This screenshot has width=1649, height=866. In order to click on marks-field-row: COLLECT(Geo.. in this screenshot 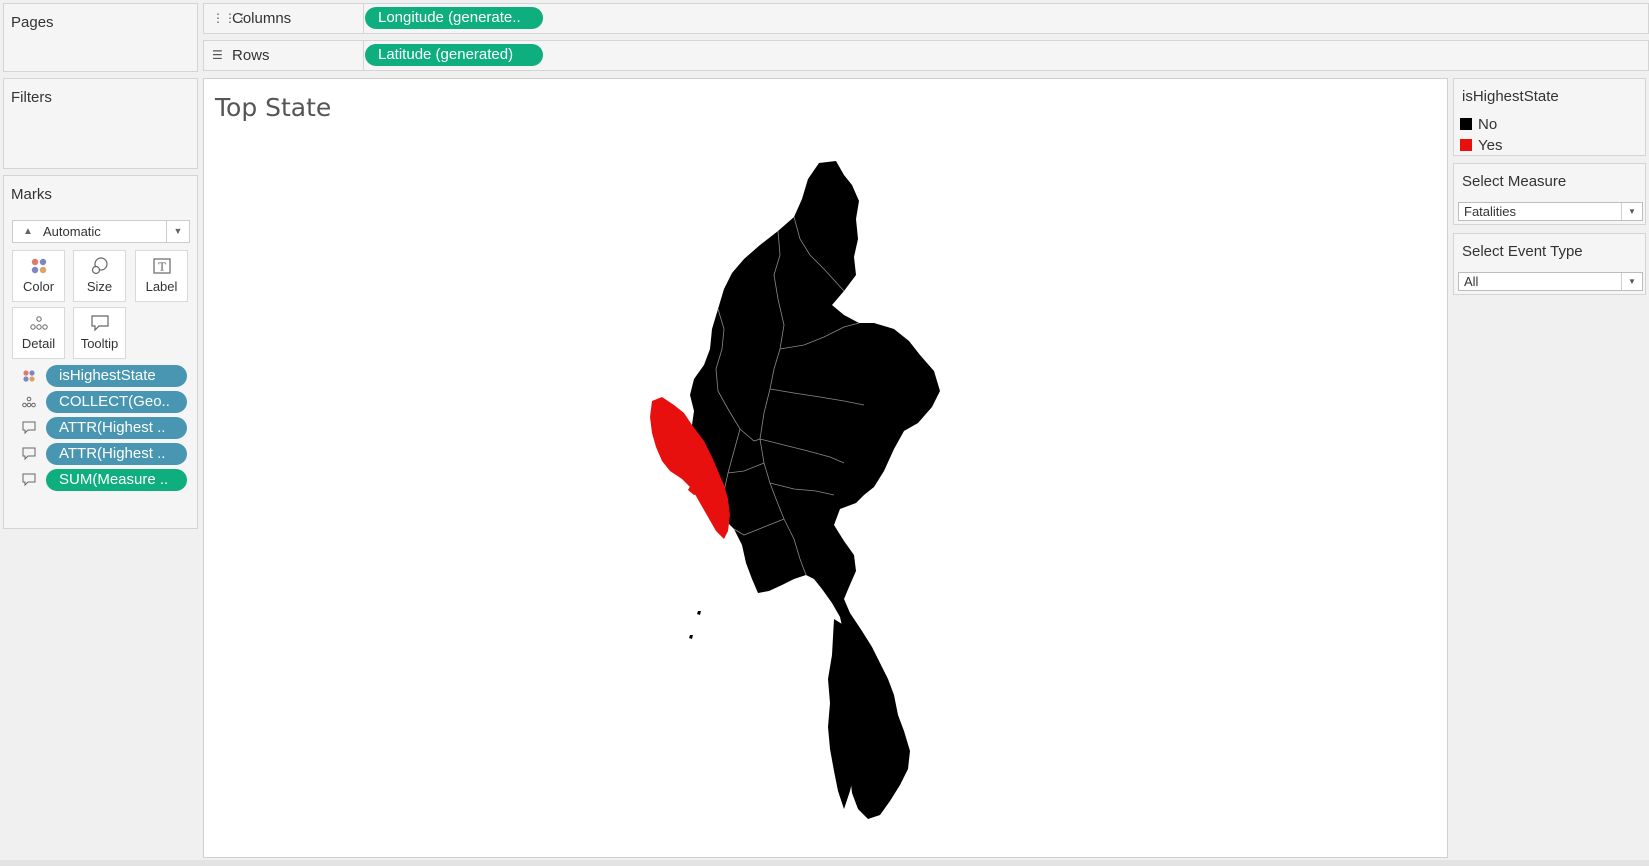, I will do `click(106, 402)`.